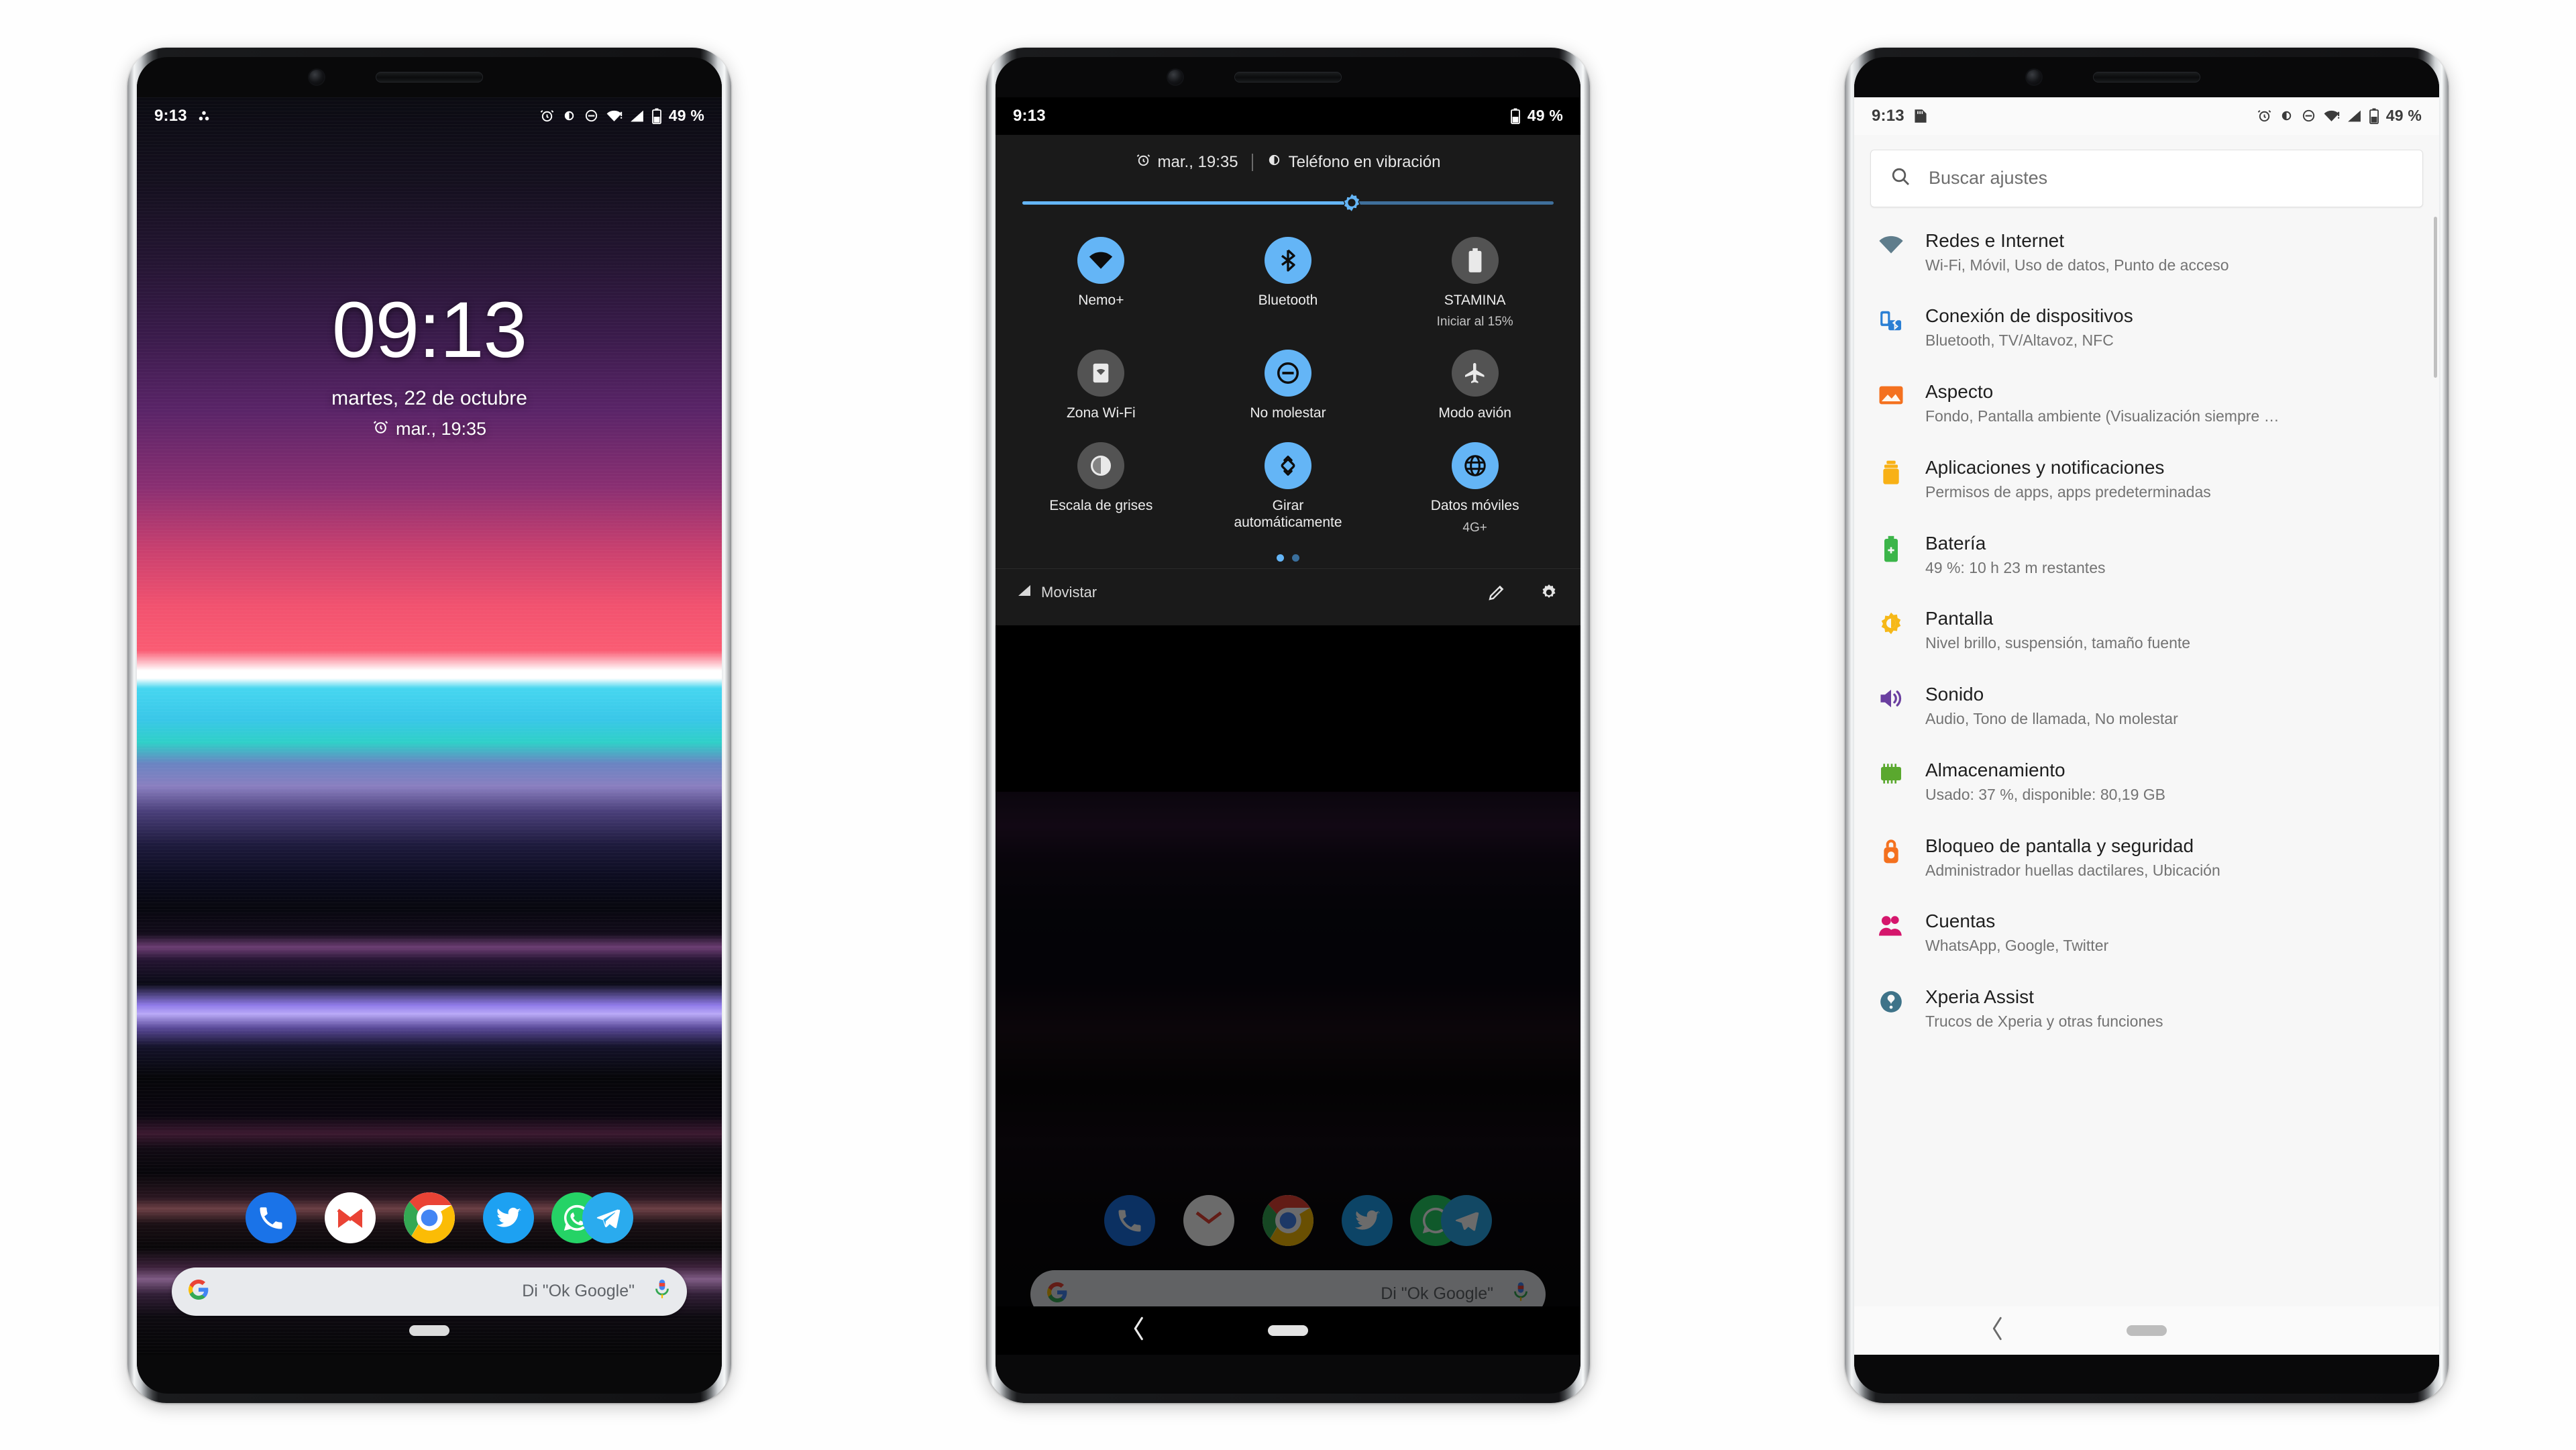 The width and height of the screenshot is (2576, 1450). I want to click on qs-alarm-chip: mar., 19:35, so click(1187, 162).